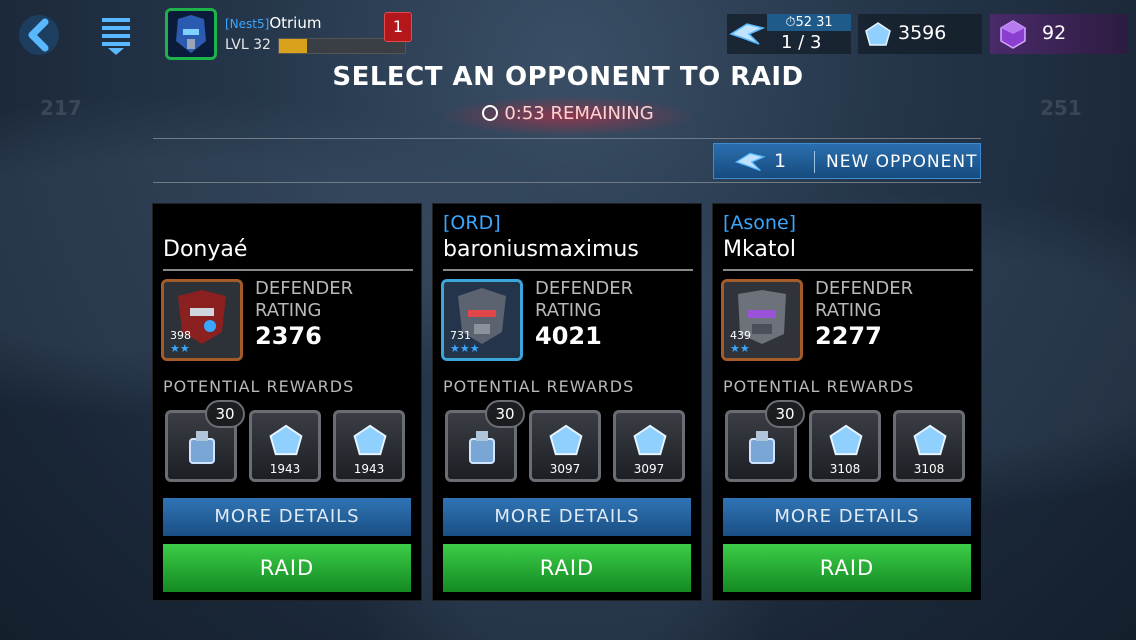 The image size is (1136, 640). What do you see at coordinates (760, 249) in the screenshot?
I see `opponent-name: Mkatol` at bounding box center [760, 249].